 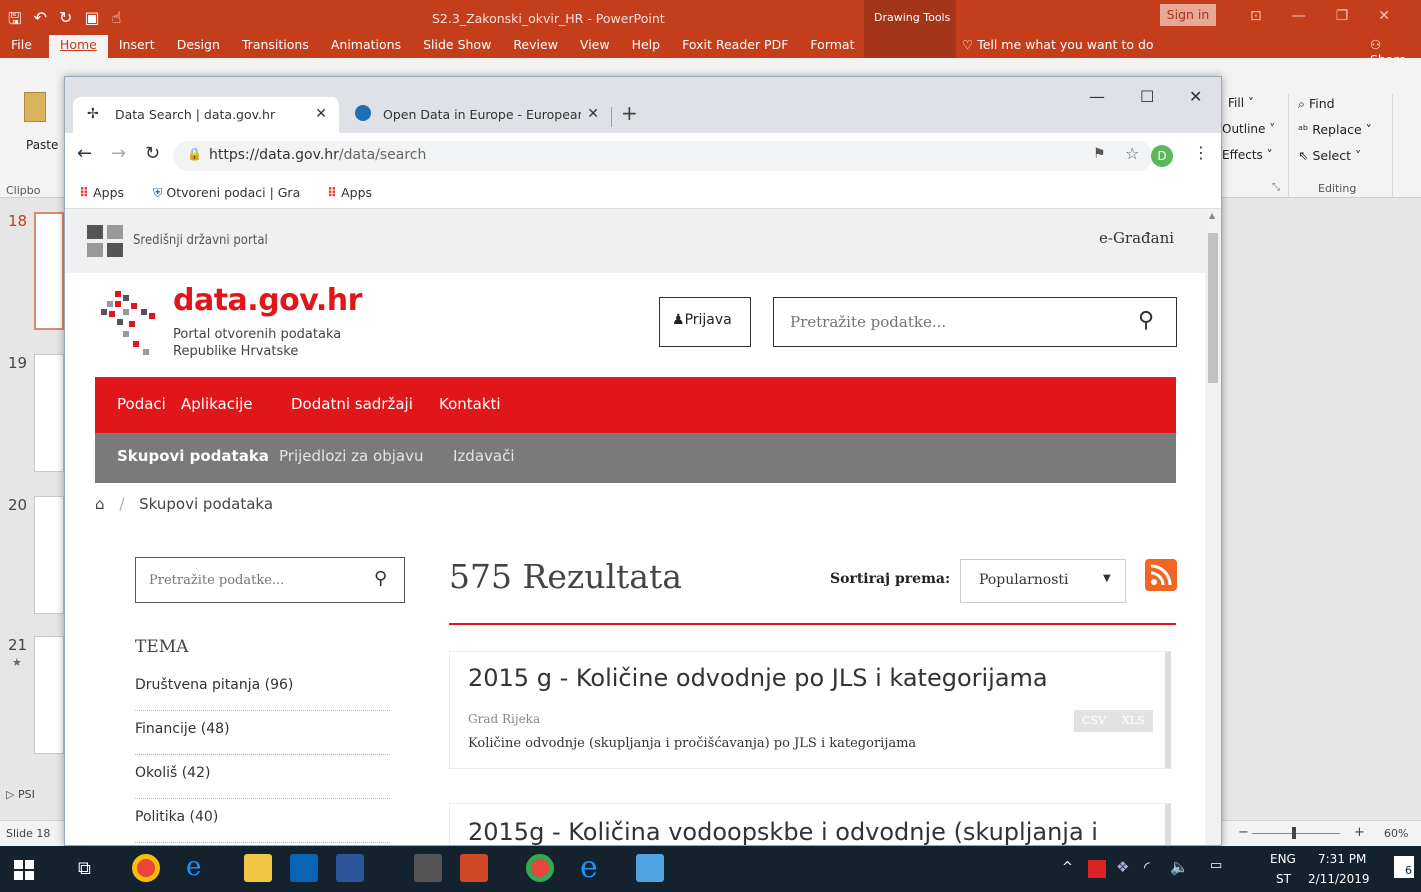 I want to click on bookmark-apps-2: ⠿ Apps, so click(x=349, y=192).